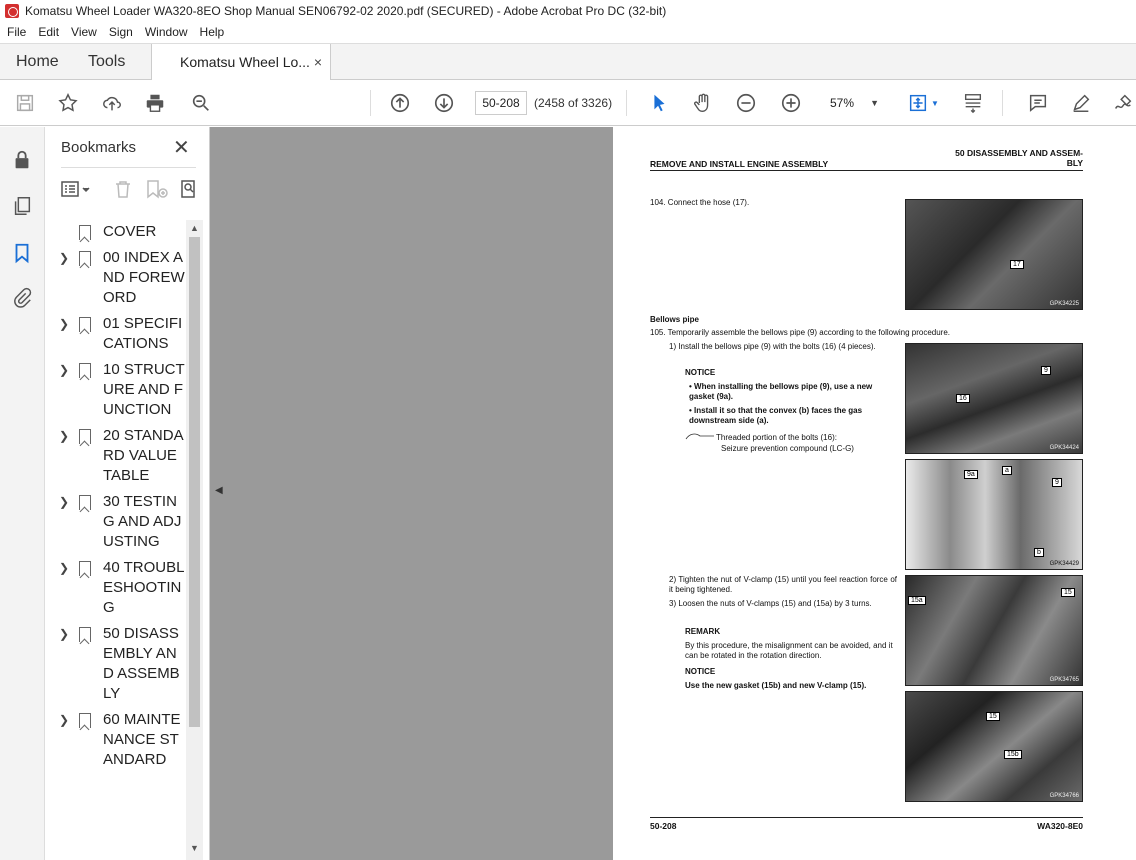 Image resolution: width=1136 pixels, height=860 pixels. I want to click on bookmark-item: ❯ 00 INDEX AND FOREWORD, so click(117, 278).